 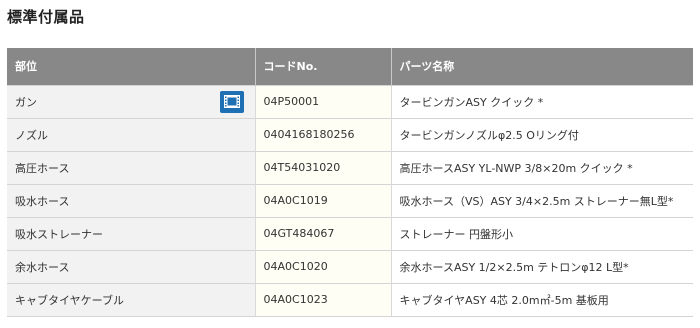 I want to click on video-button, so click(x=231, y=101).